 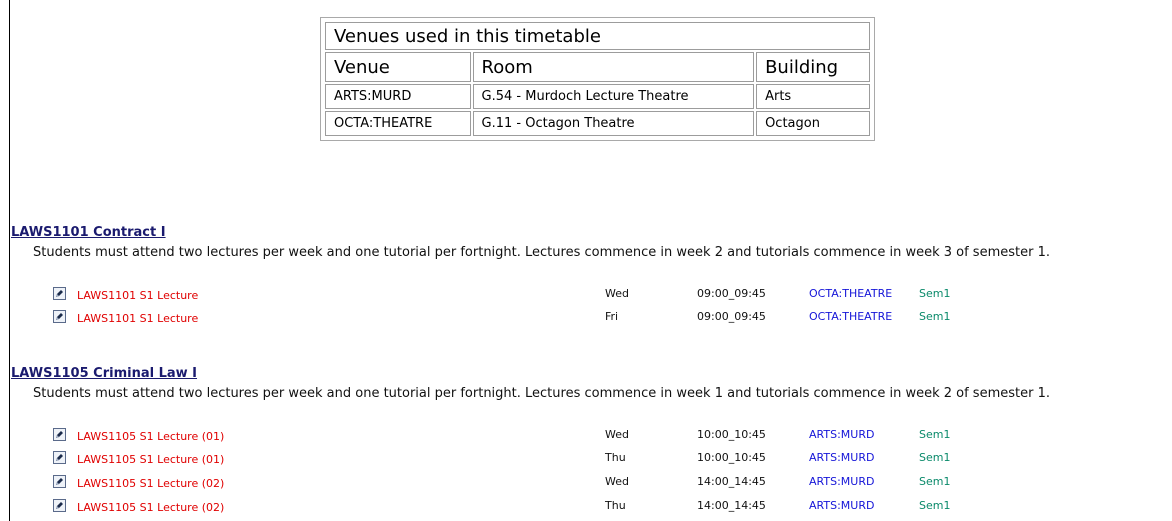 What do you see at coordinates (104, 373) in the screenshot?
I see `course-title-link: LAWS1105 Criminal Law I` at bounding box center [104, 373].